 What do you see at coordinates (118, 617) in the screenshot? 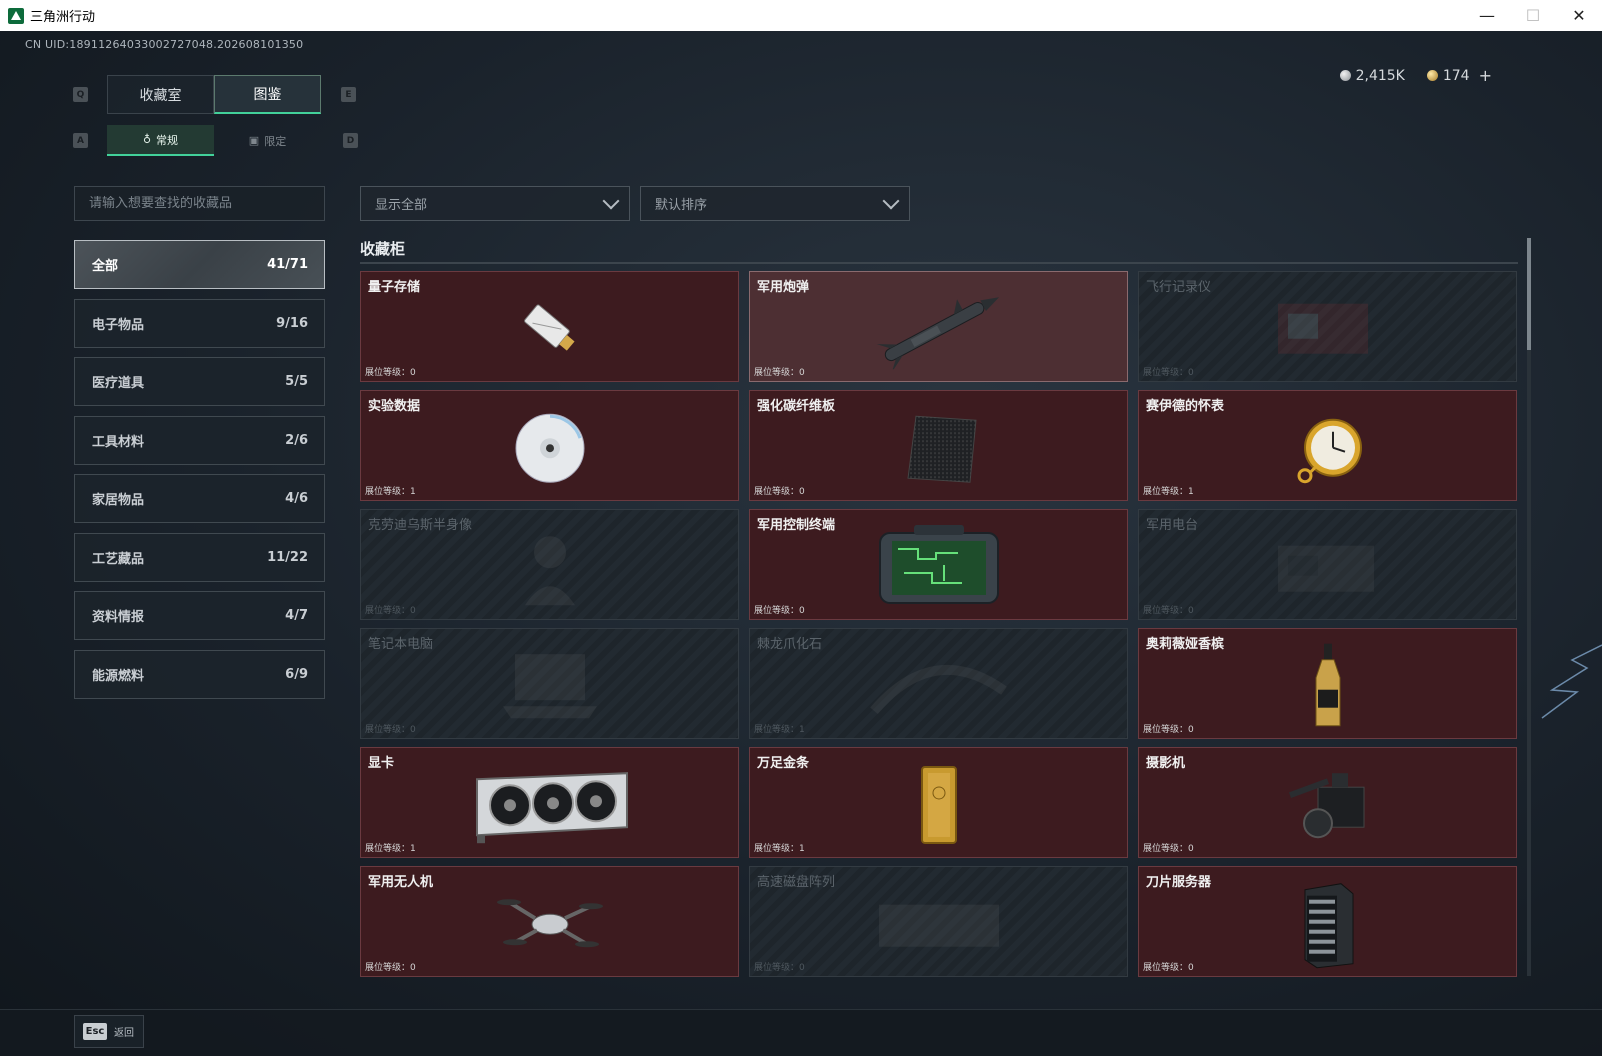
I see `category-label: 资料情报` at bounding box center [118, 617].